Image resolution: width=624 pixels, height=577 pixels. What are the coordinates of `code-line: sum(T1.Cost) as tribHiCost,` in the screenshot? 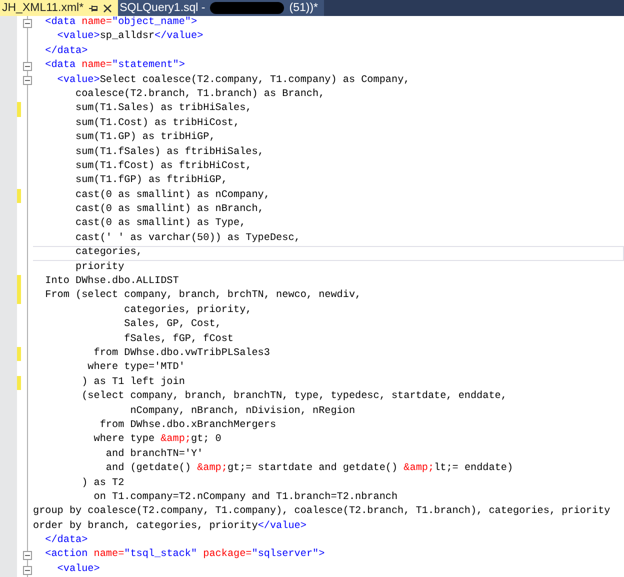 It's located at (157, 123).